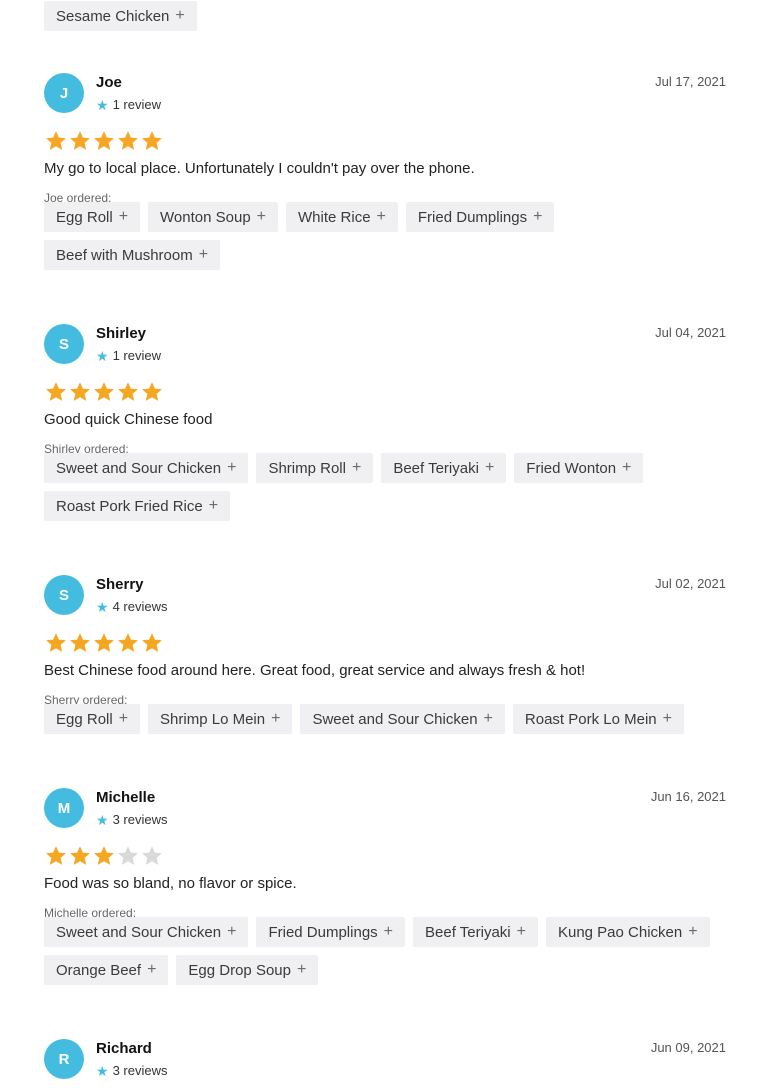  I want to click on review-card: R Richard ★ 3 reviews Jun 09, 2021, so click(385, 1063).